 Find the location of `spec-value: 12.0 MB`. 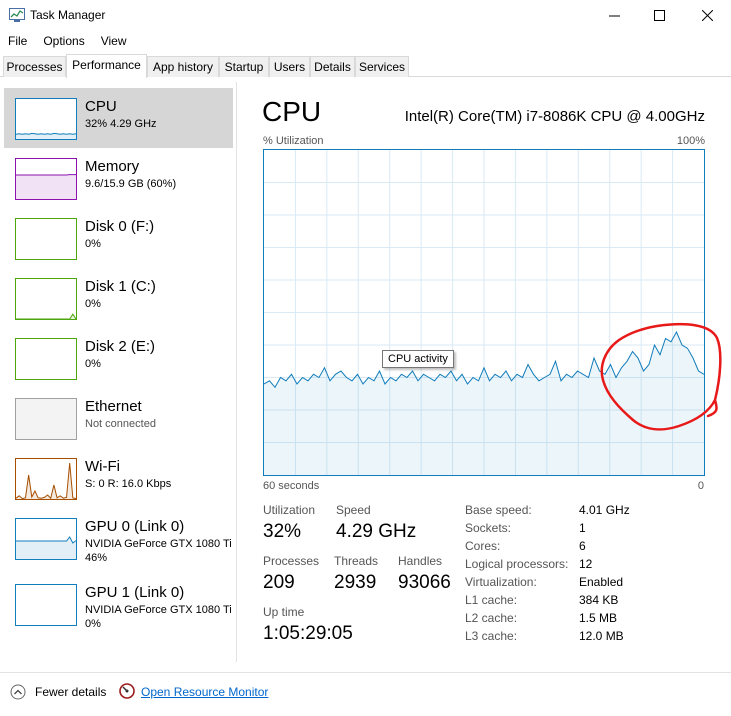

spec-value: 12.0 MB is located at coordinates (601, 636).